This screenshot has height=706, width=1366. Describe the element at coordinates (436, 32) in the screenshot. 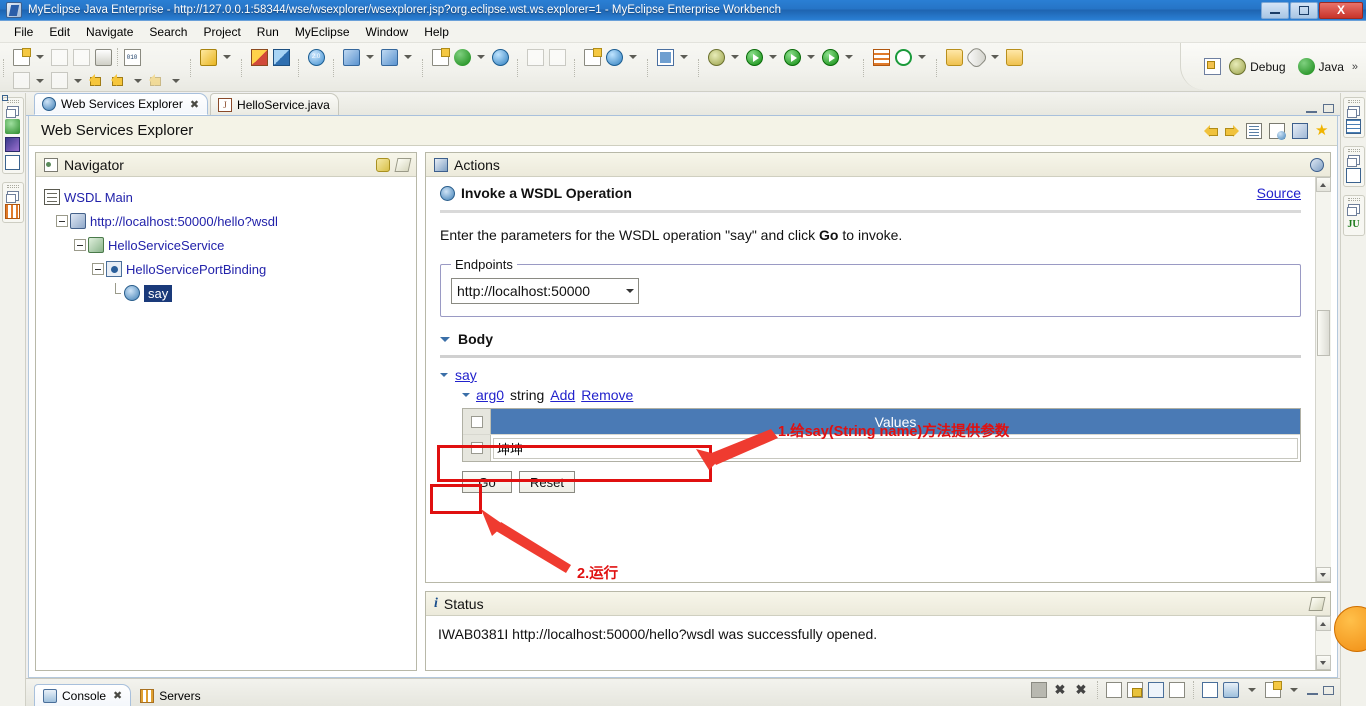

I see `menu-help: Help` at that location.